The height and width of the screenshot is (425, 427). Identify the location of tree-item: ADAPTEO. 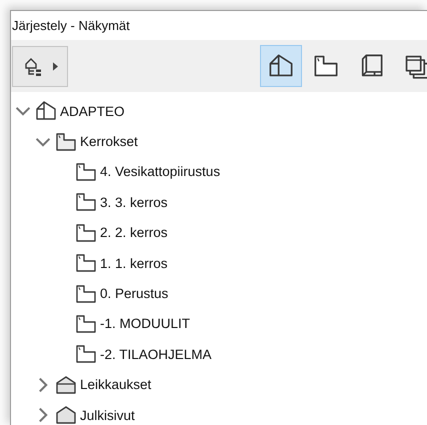
(92, 111).